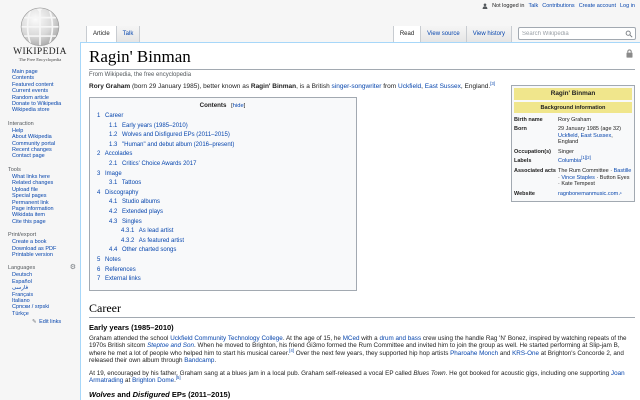  Describe the element at coordinates (222, 117) in the screenshot. I see `toc-entry: 1 Career` at that location.